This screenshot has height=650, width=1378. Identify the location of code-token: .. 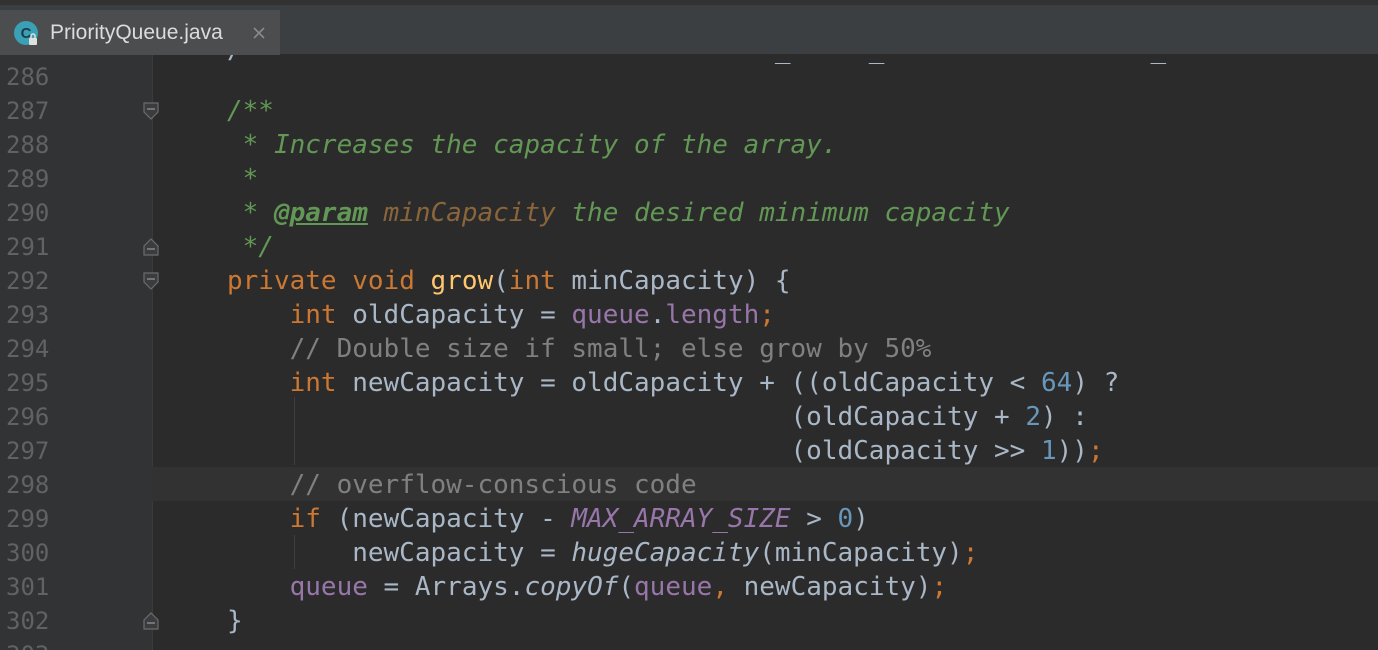
(657, 315).